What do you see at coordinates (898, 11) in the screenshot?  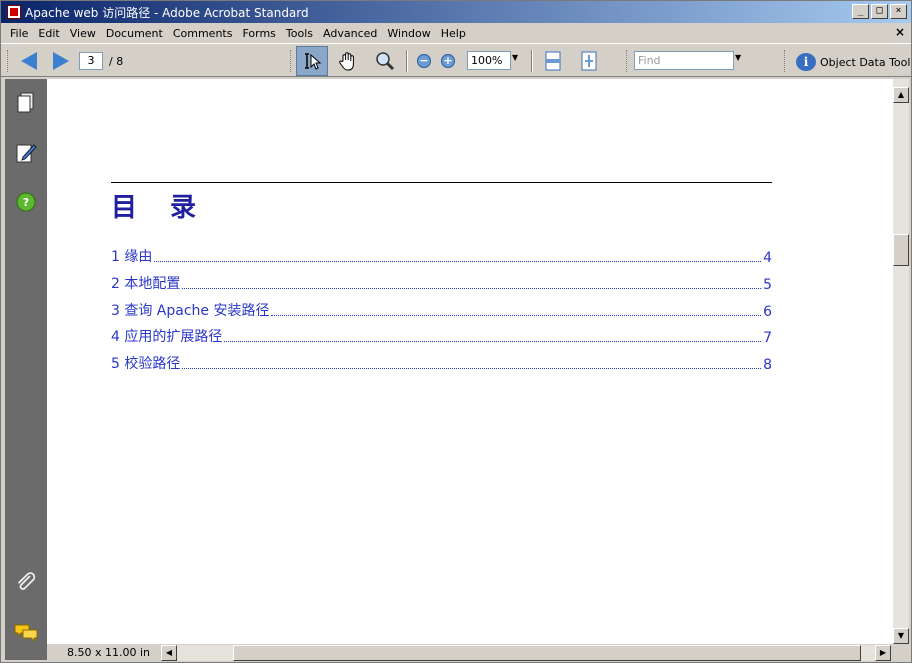 I see `close-button: ×` at bounding box center [898, 11].